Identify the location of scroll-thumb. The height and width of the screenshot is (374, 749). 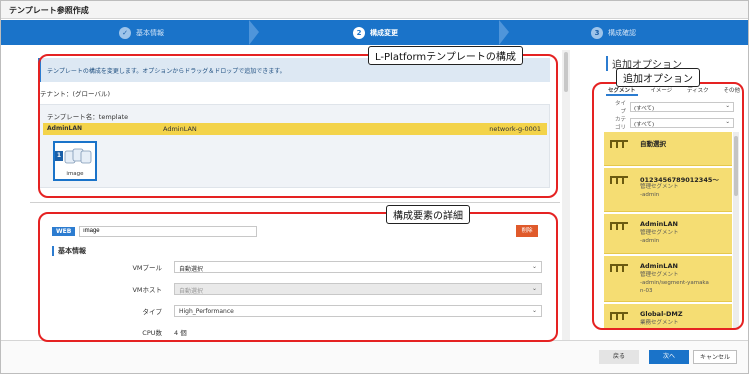
(566, 72).